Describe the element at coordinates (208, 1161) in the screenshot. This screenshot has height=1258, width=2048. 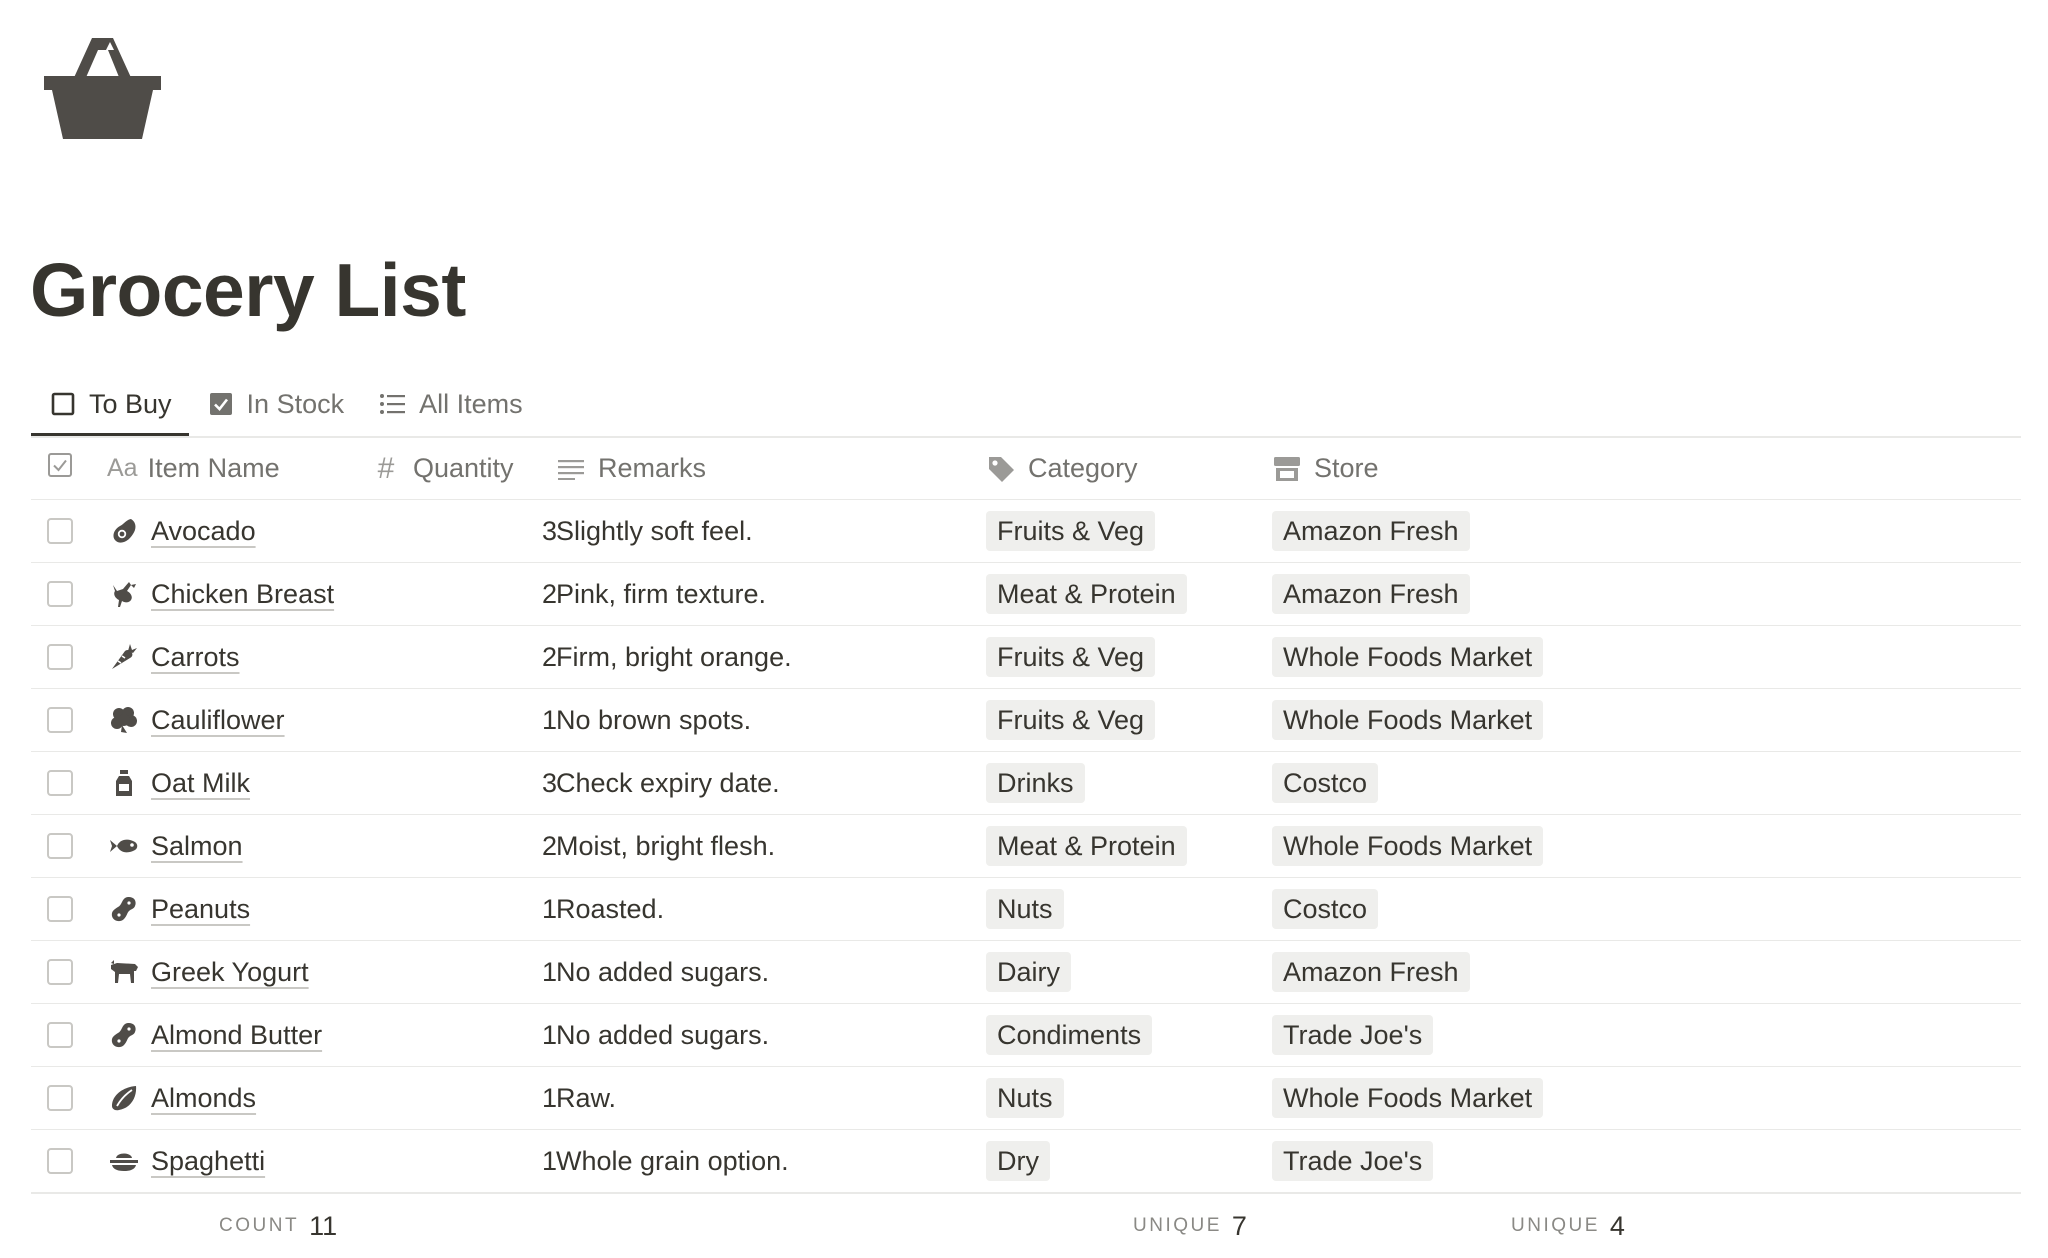
I see `item-name-link: Spaghetti` at that location.